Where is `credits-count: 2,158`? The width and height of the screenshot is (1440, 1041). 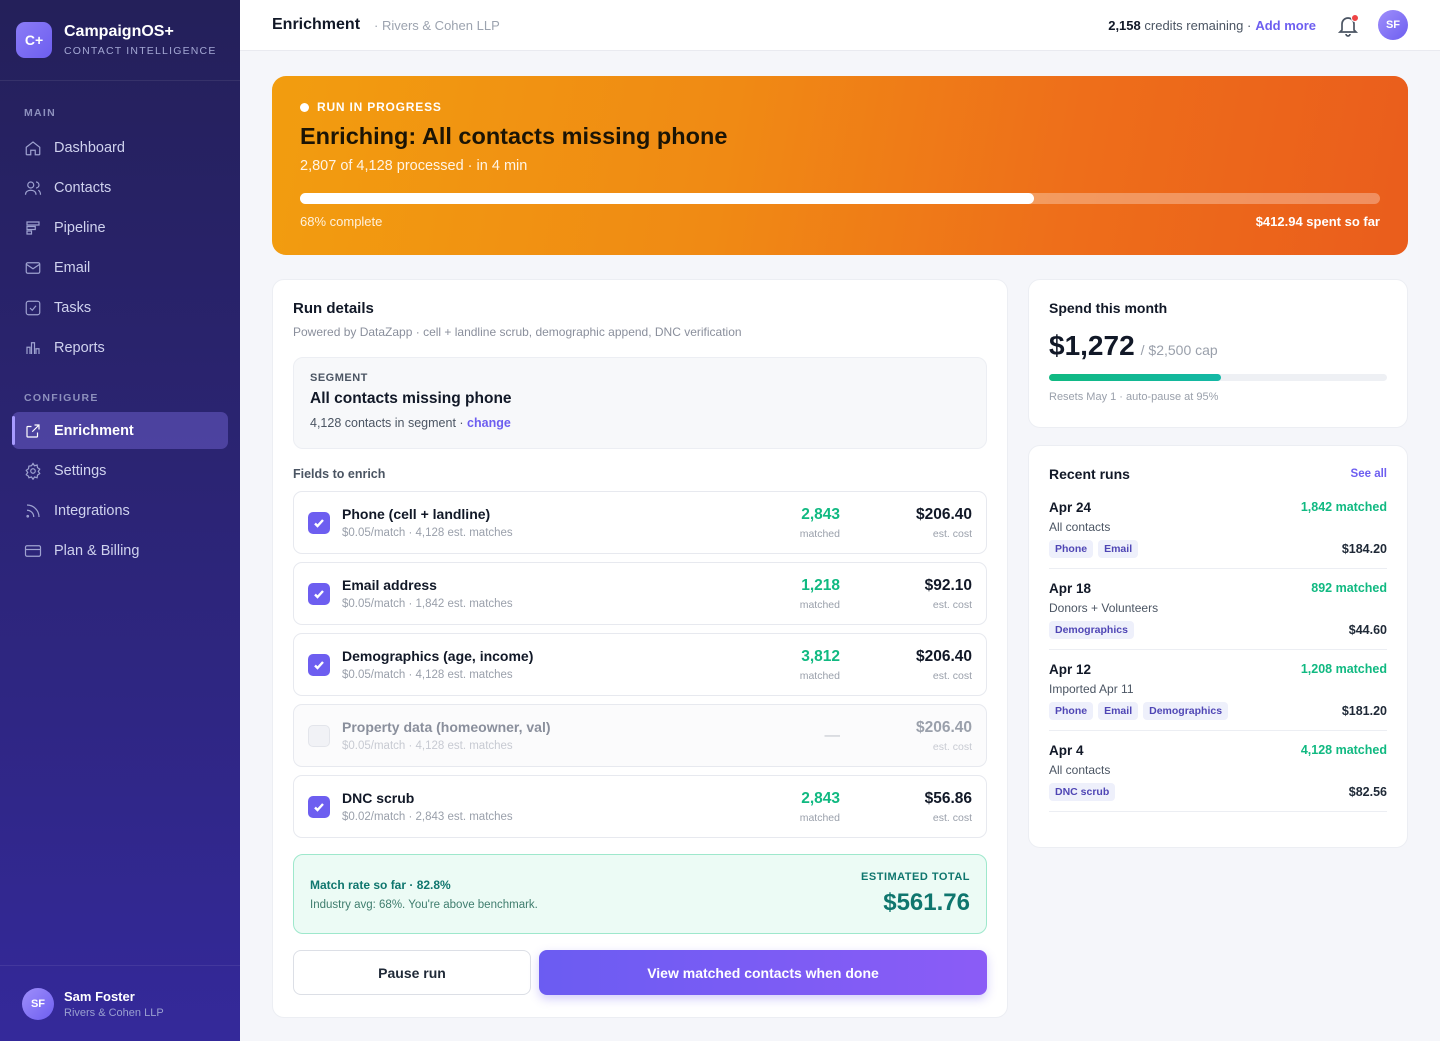
credits-count: 2,158 is located at coordinates (1124, 25).